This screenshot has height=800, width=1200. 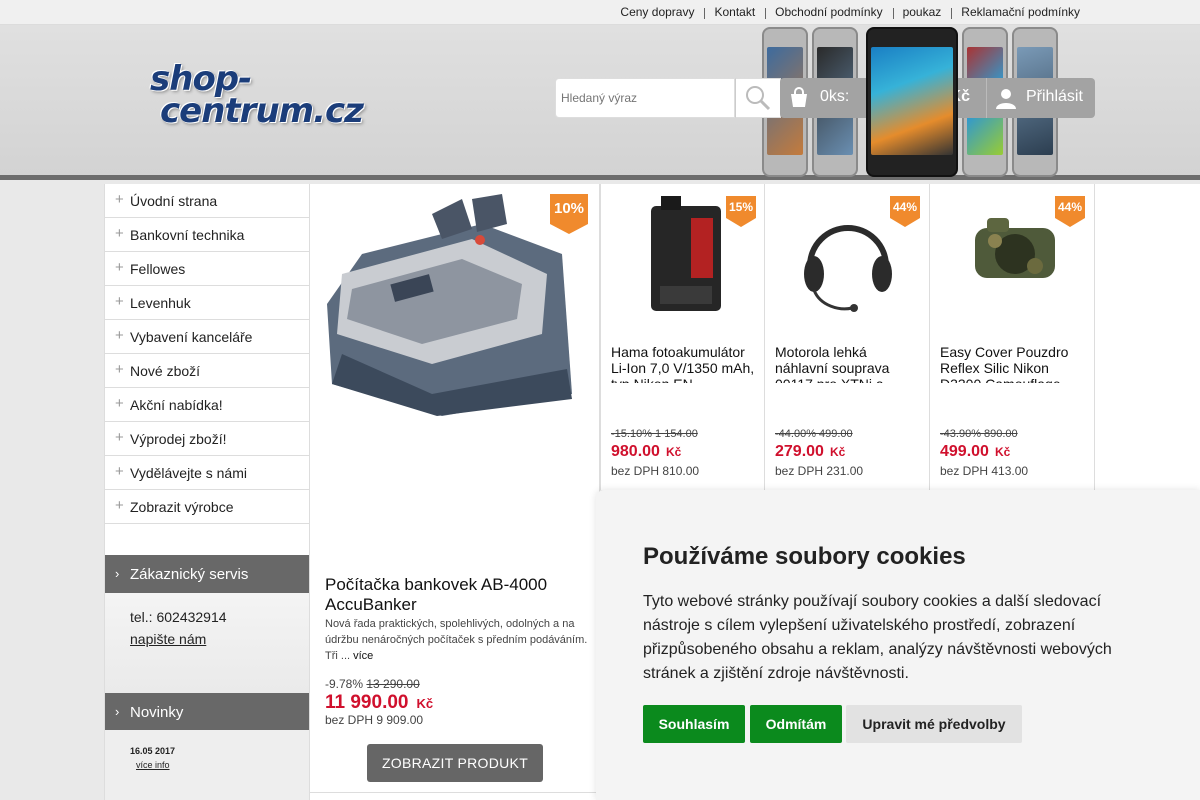 I want to click on product-old-price-value: -15.10% 1 154.00, so click(x=654, y=434).